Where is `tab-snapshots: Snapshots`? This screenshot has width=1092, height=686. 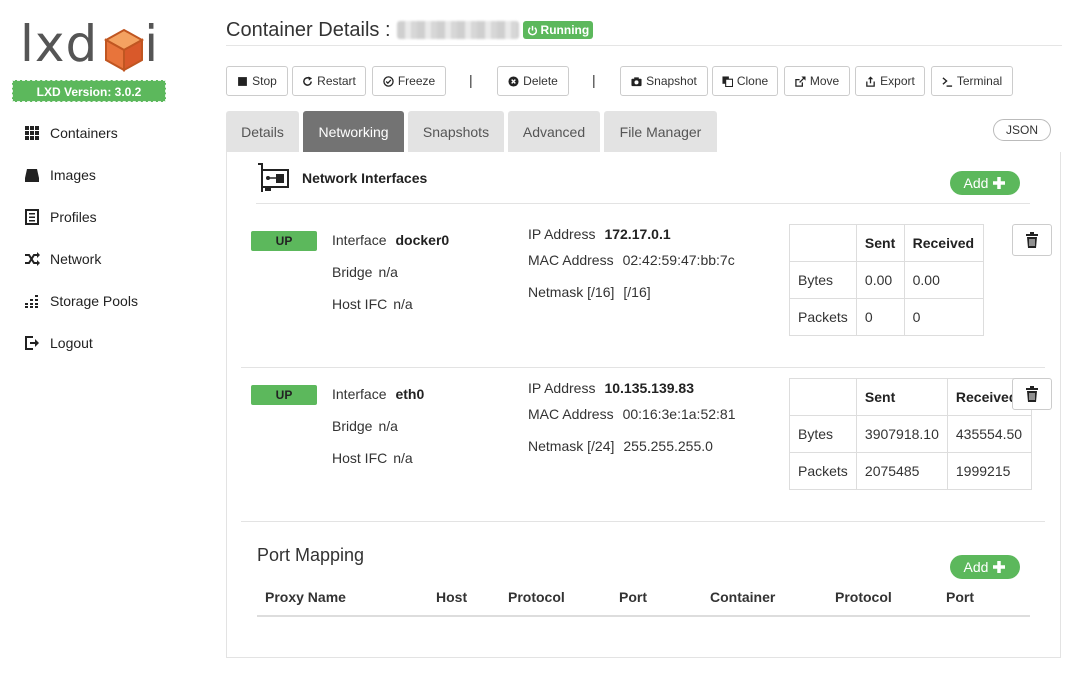
tab-snapshots: Snapshots is located at coordinates (456, 131).